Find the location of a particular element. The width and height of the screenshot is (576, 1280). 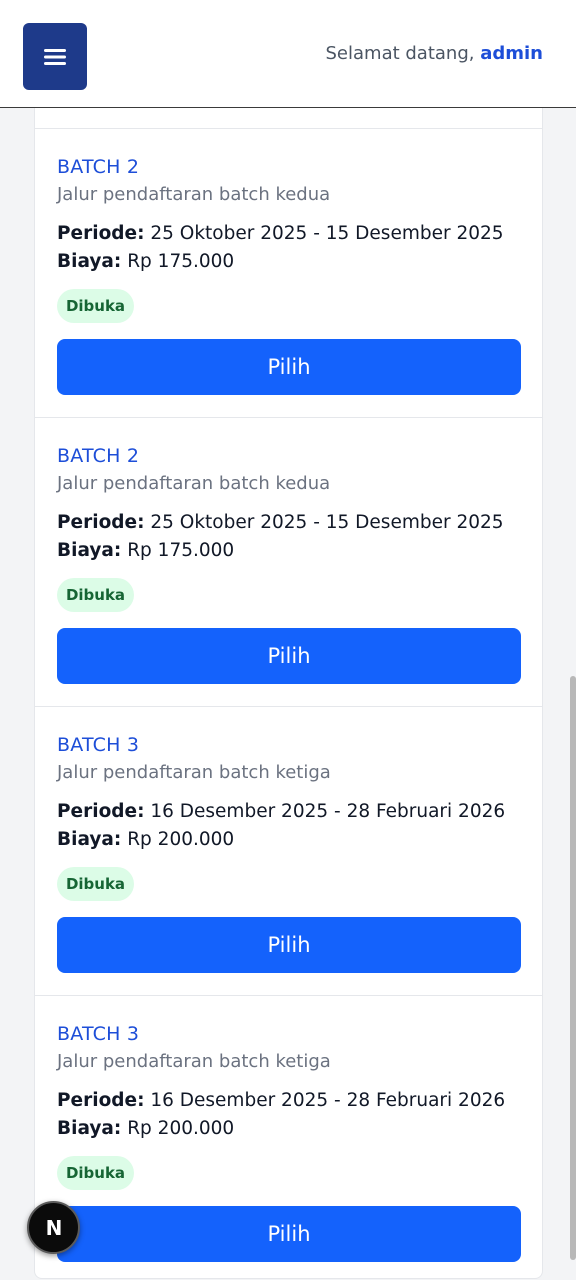

username: admin is located at coordinates (511, 53).